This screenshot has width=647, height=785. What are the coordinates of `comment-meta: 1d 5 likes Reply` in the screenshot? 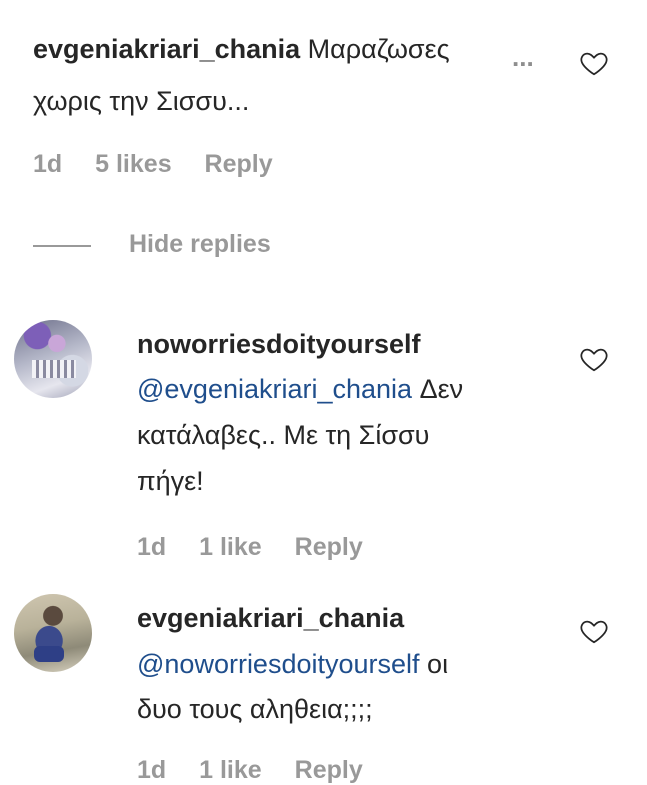 It's located at (166, 164).